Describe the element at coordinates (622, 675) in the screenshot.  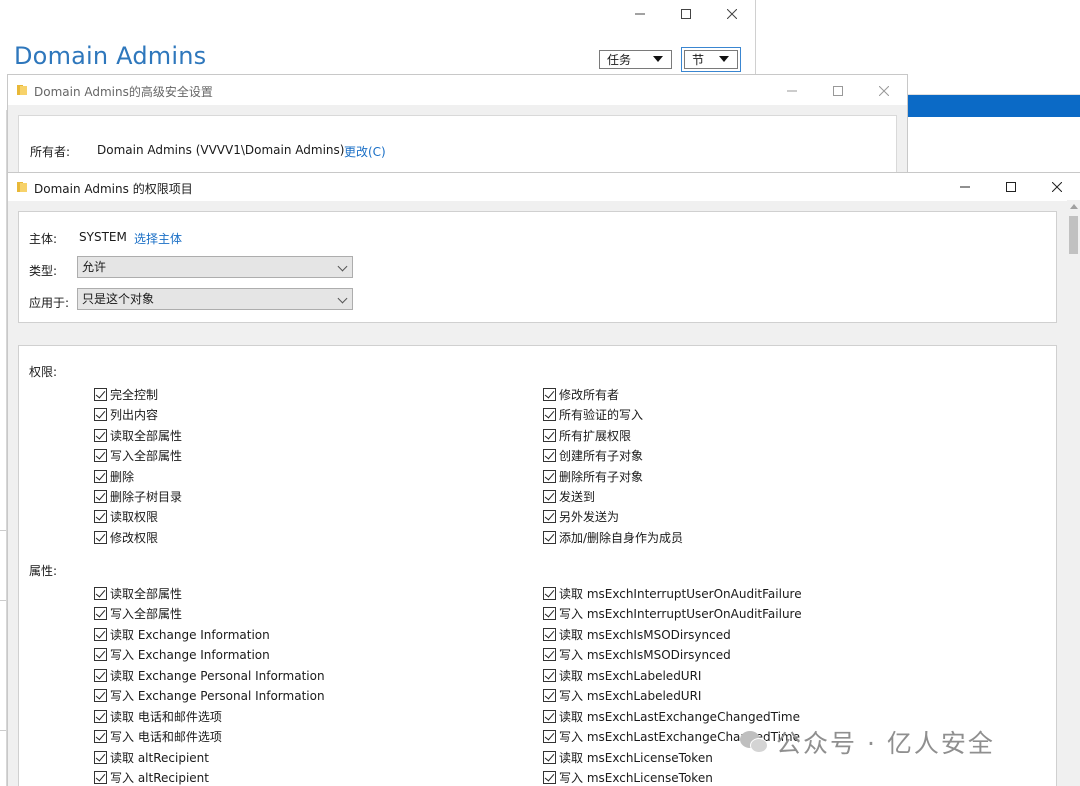
I see `property-checkbox: 读取 msExchLabeledURI` at that location.